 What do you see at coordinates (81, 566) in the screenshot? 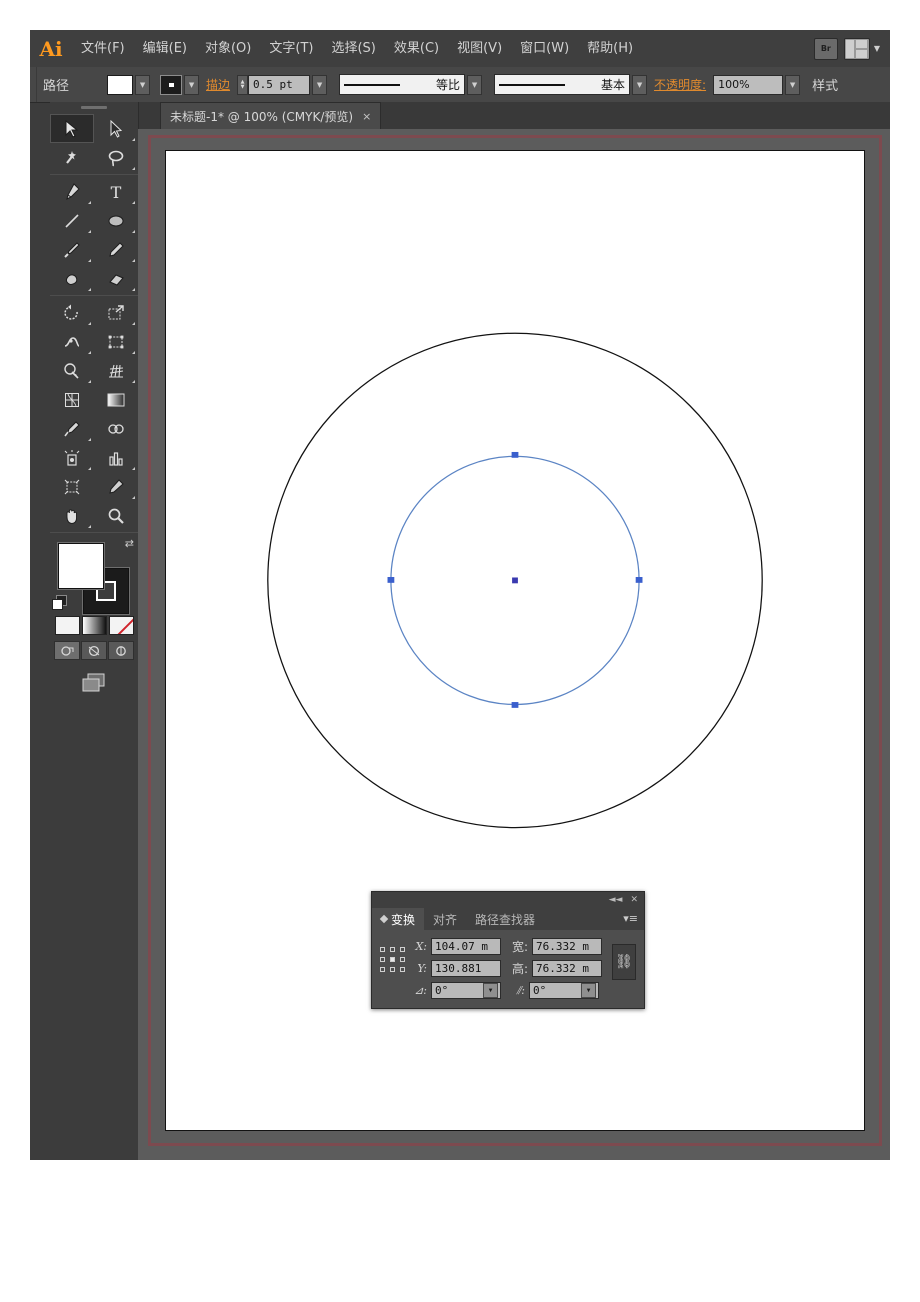
I see `fill-color-swatch` at bounding box center [81, 566].